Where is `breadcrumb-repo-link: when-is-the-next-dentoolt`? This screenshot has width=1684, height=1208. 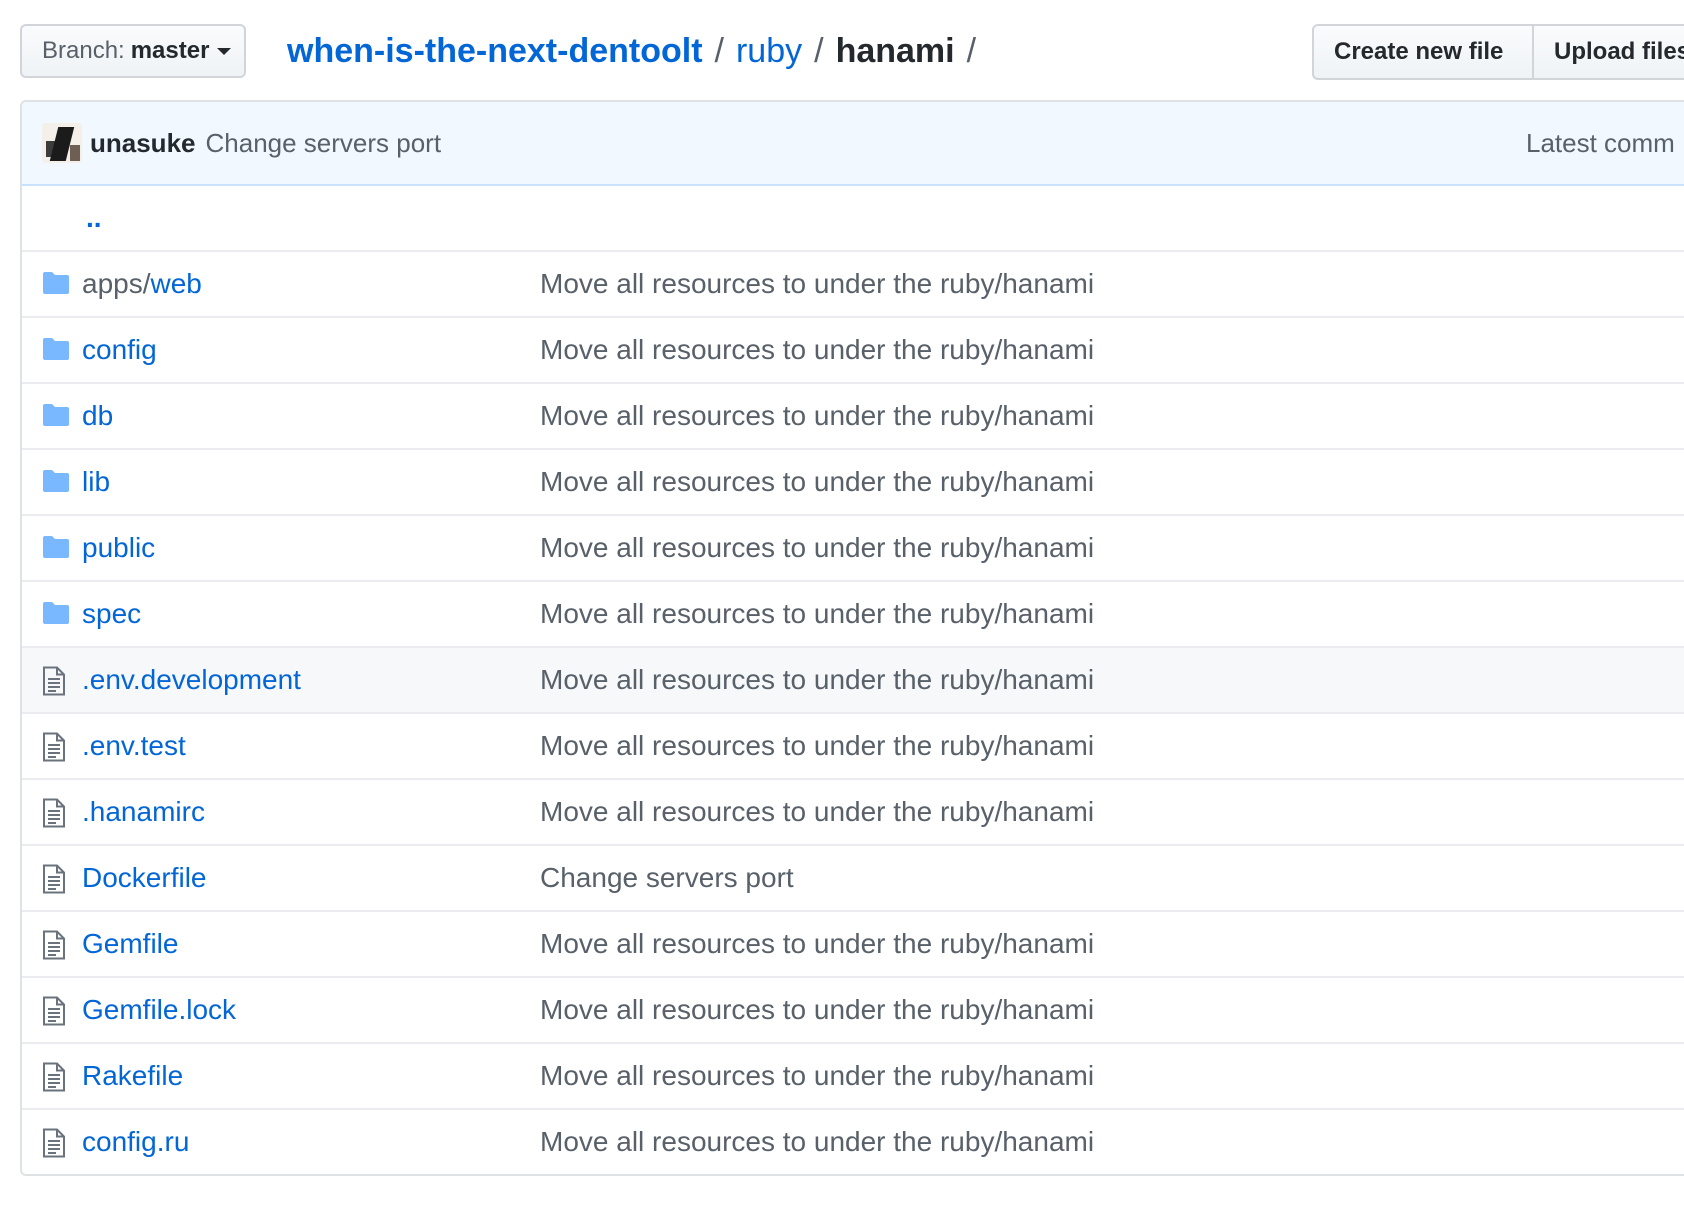 breadcrumb-repo-link: when-is-the-next-dentoolt is located at coordinates (495, 51).